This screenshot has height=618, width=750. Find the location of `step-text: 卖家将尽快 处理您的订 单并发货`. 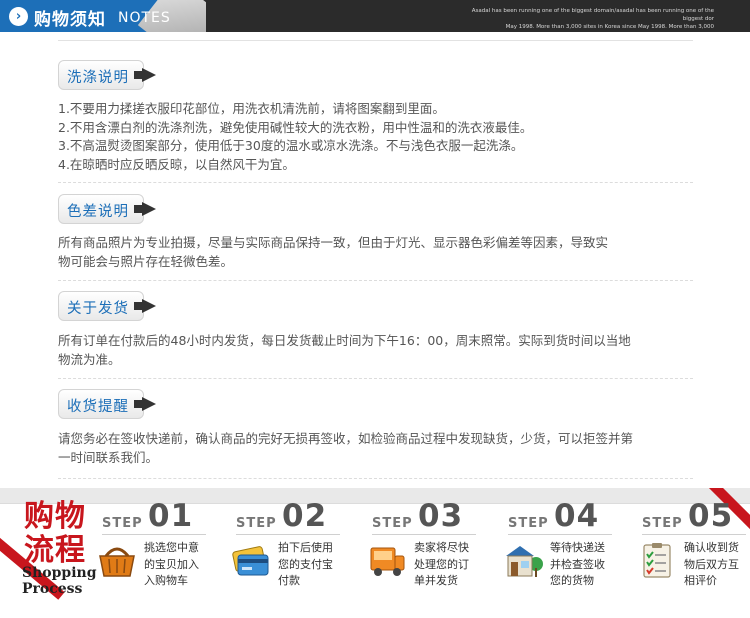

step-text: 卖家将尽快 处理您的订 单并发货 is located at coordinates (449, 565).